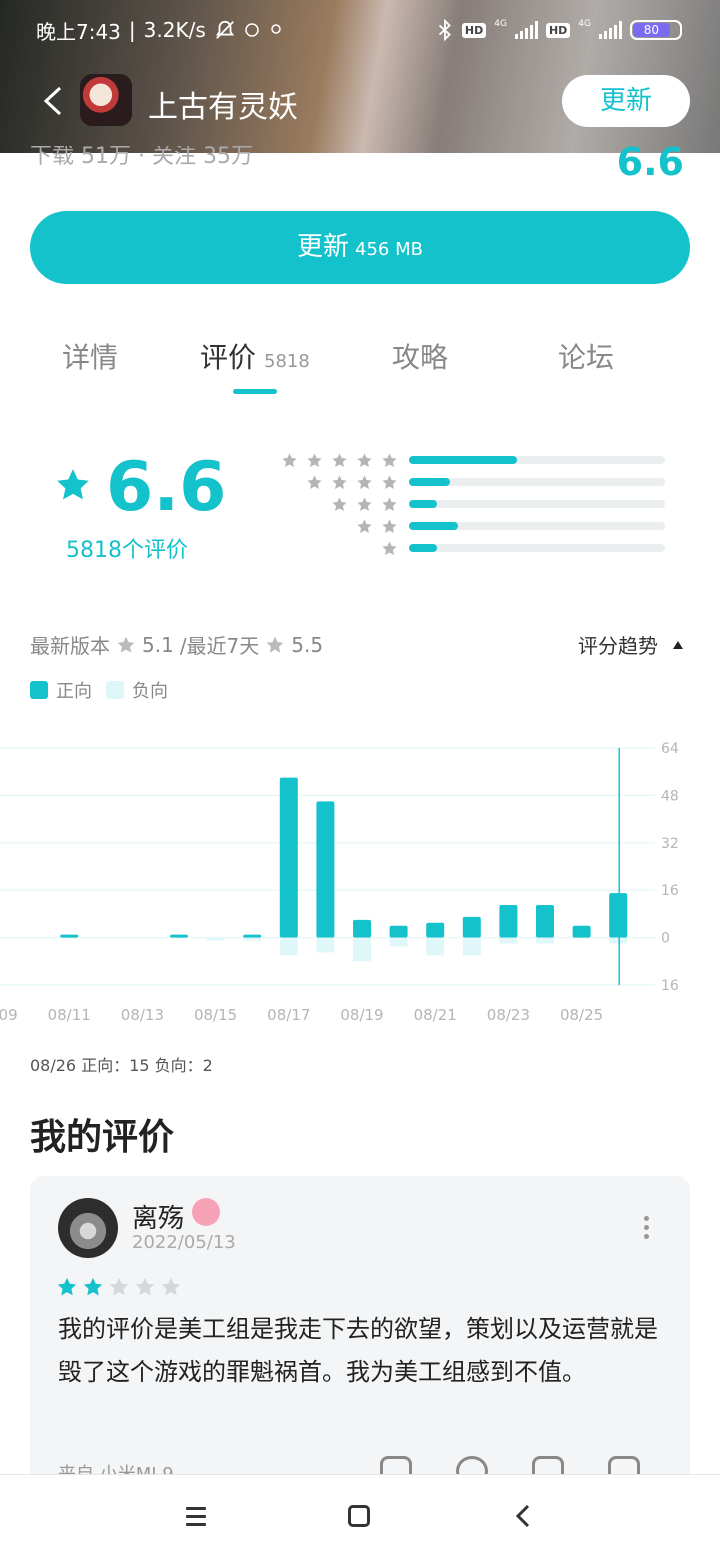  What do you see at coordinates (196, 1519) in the screenshot?
I see `menu-icon` at bounding box center [196, 1519].